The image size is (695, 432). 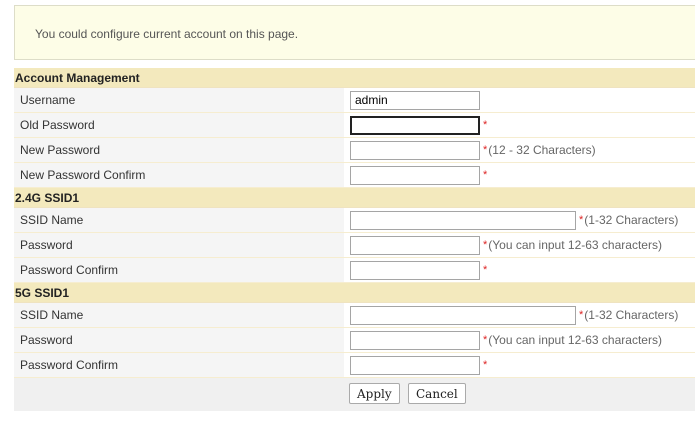 What do you see at coordinates (415, 365) in the screenshot?
I see `5g-password-confirm-input` at bounding box center [415, 365].